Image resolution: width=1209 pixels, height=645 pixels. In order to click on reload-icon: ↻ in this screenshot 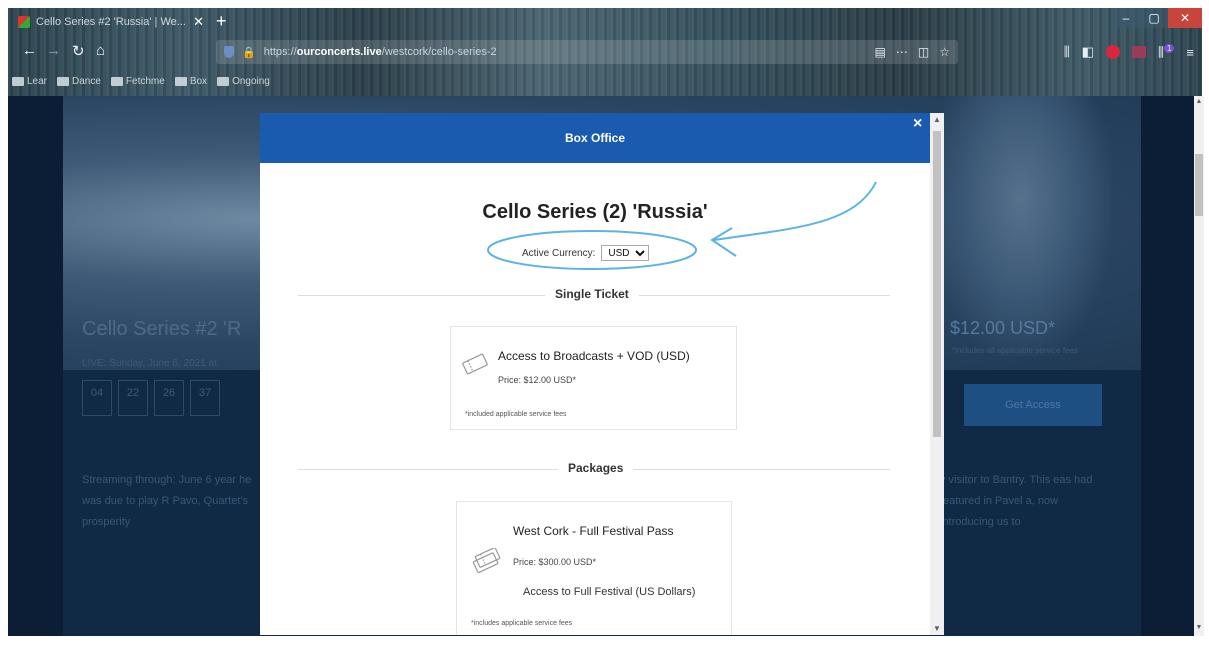, I will do `click(78, 51)`.